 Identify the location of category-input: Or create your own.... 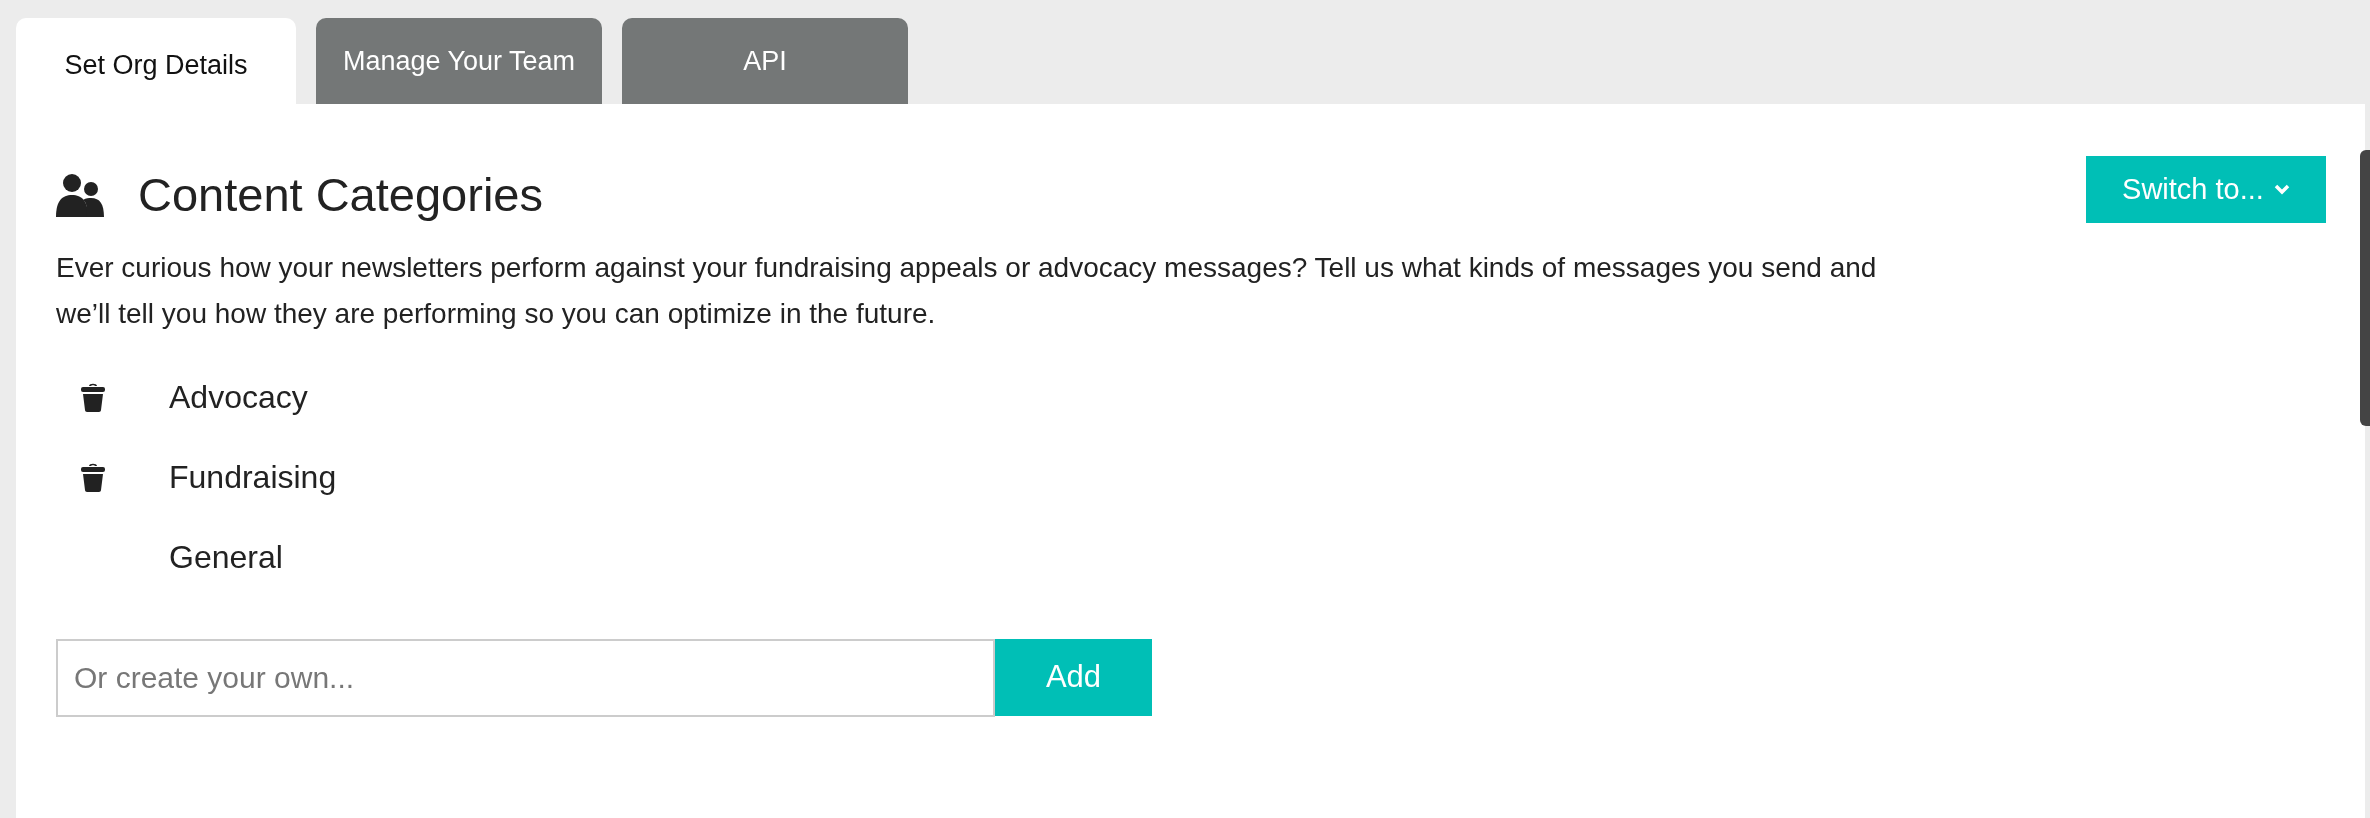
(525, 677).